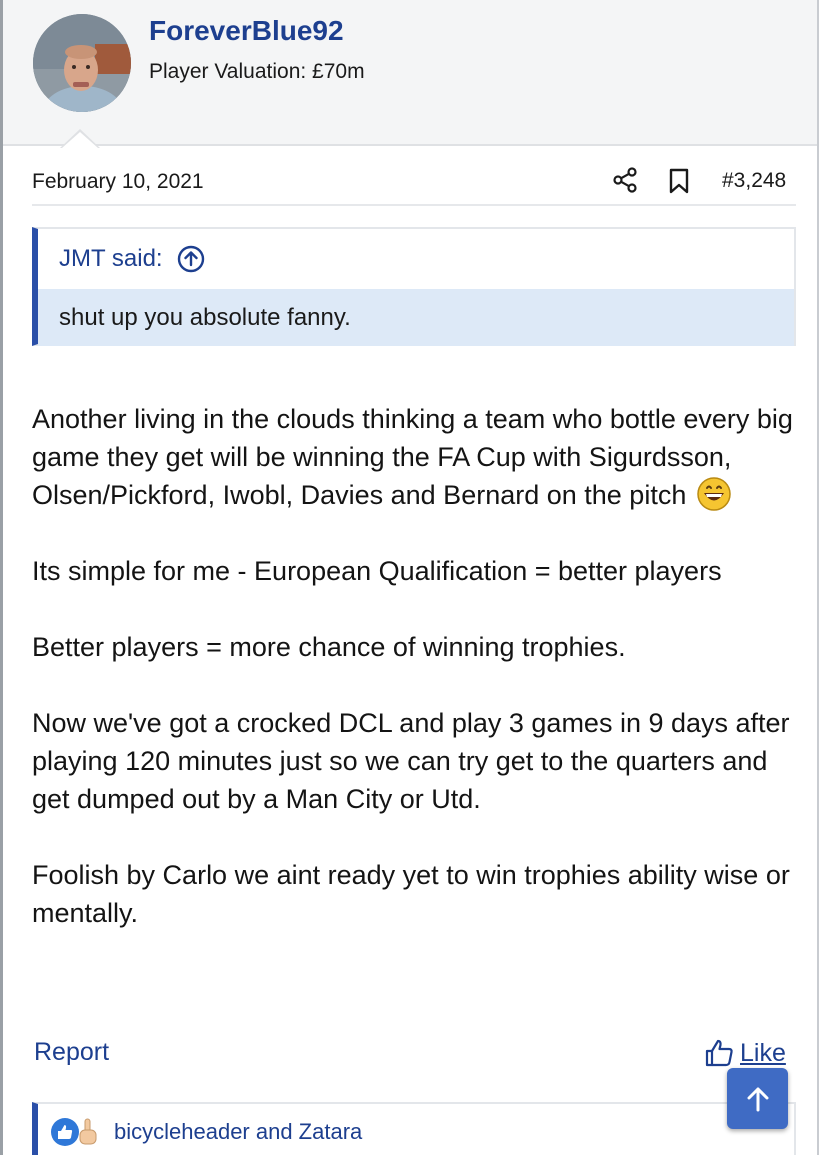  What do you see at coordinates (414, 178) in the screenshot?
I see `message-attribution: February 10, 2021 #3,248` at bounding box center [414, 178].